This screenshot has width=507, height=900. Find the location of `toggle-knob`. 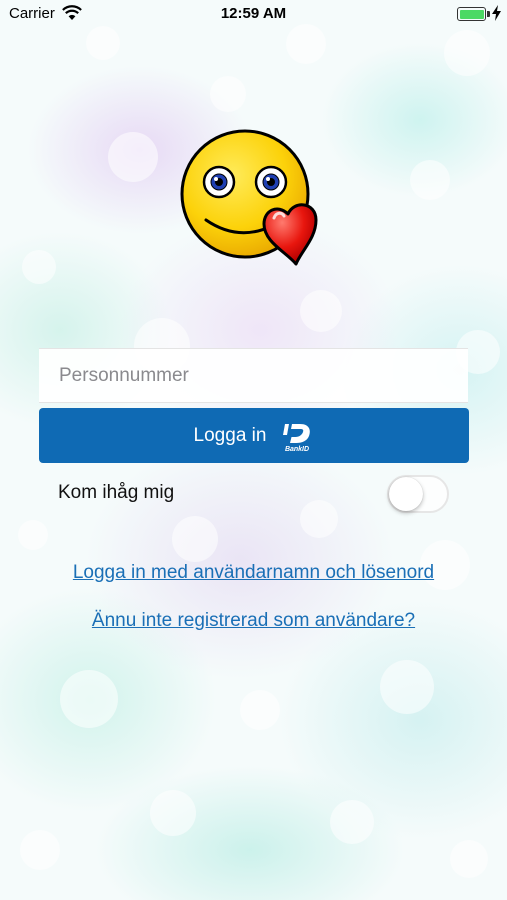

toggle-knob is located at coordinates (406, 494).